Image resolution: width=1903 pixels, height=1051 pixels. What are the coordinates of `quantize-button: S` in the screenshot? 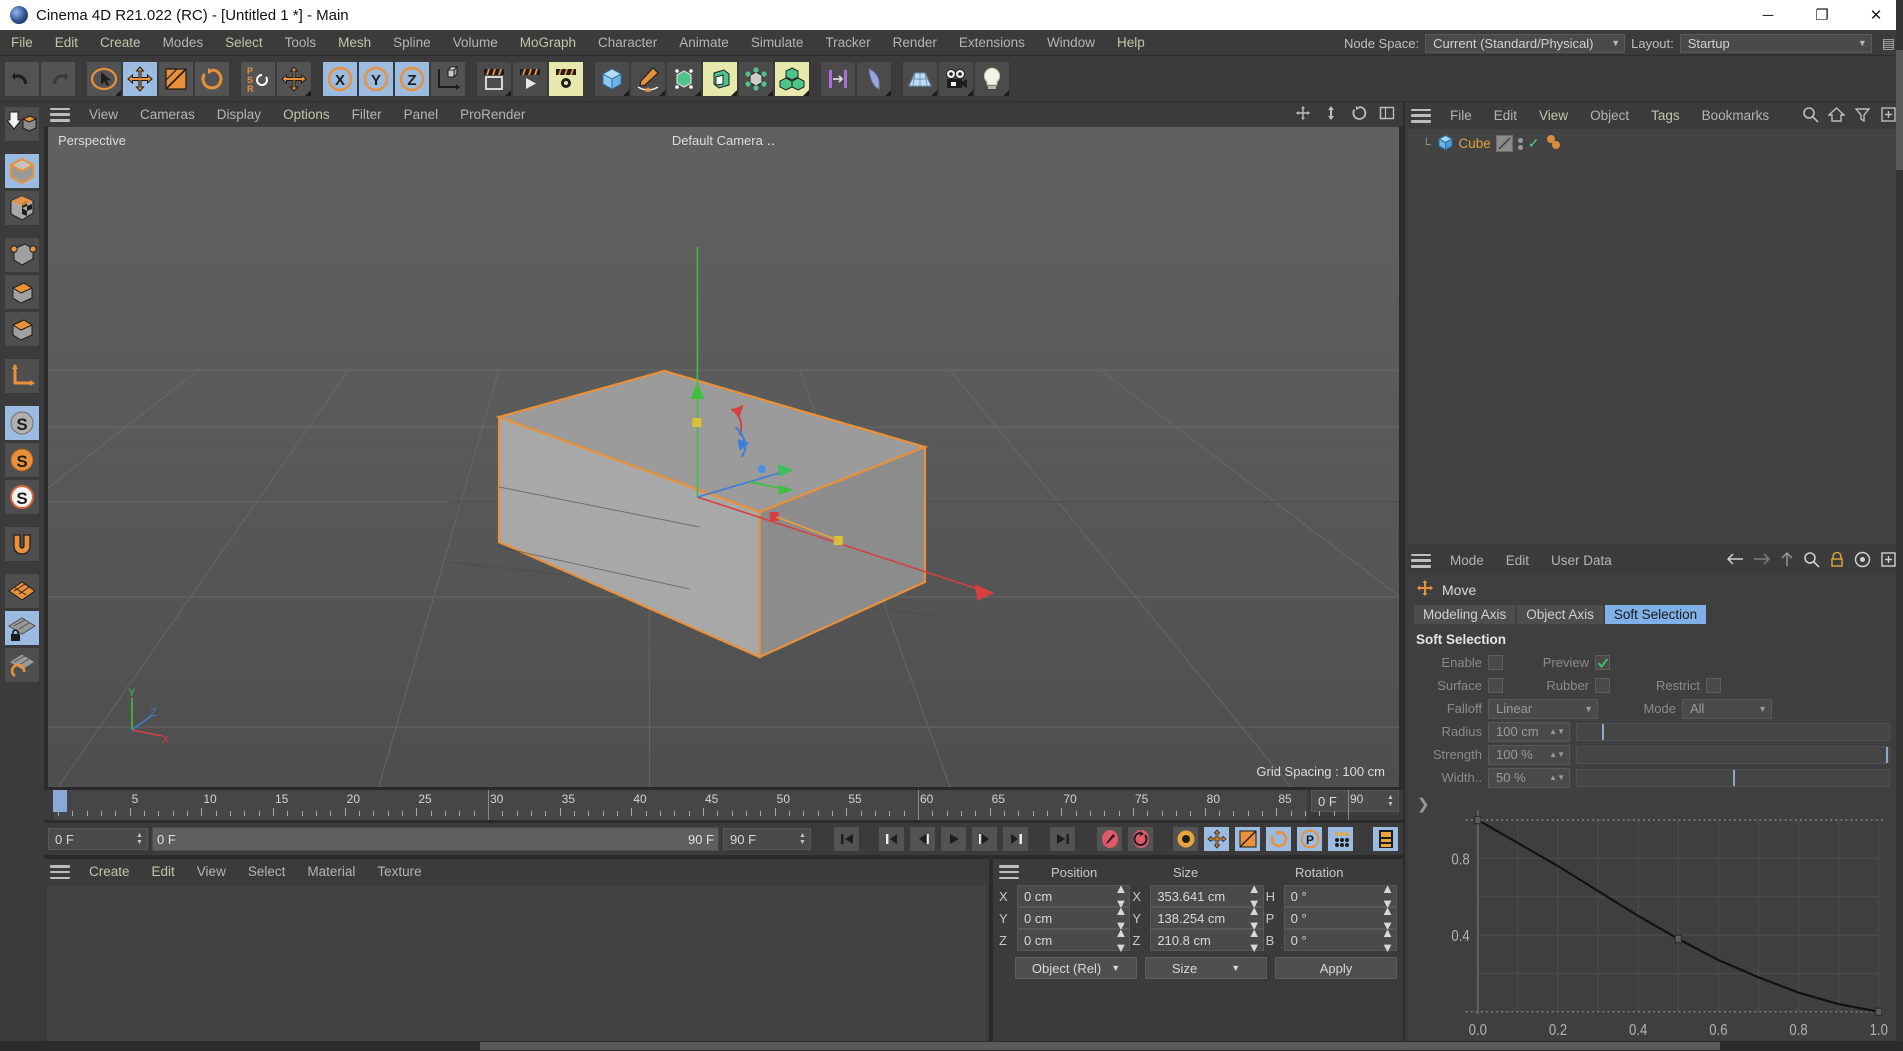 It's located at (22, 497).